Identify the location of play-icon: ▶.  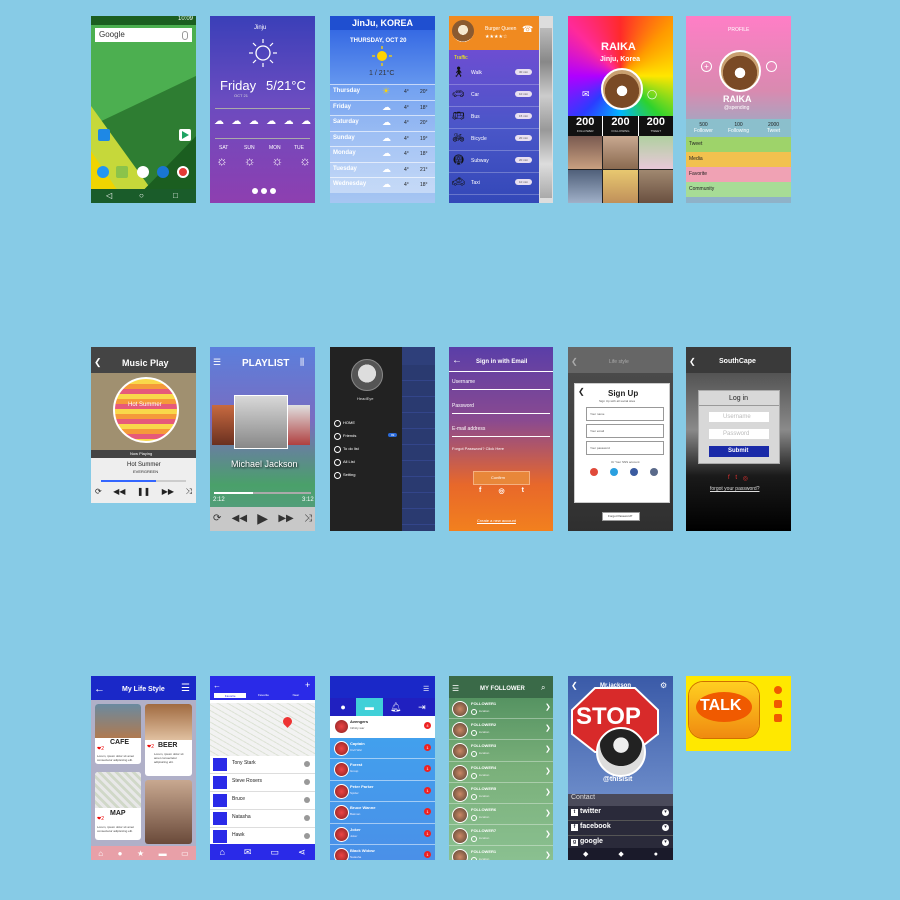
(262, 518).